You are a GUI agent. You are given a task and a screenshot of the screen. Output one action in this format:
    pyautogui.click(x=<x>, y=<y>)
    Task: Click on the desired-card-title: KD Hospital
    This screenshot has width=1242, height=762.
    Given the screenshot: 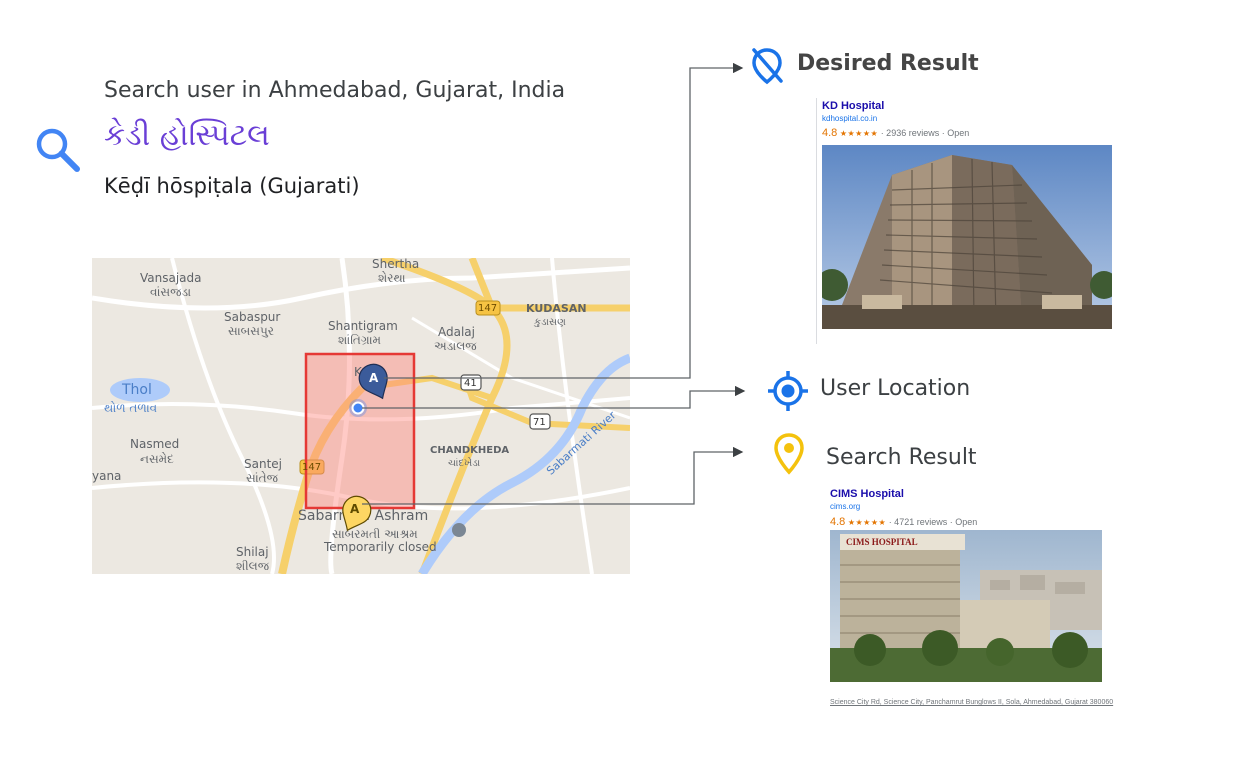 What is the action you would take?
    pyautogui.click(x=853, y=106)
    